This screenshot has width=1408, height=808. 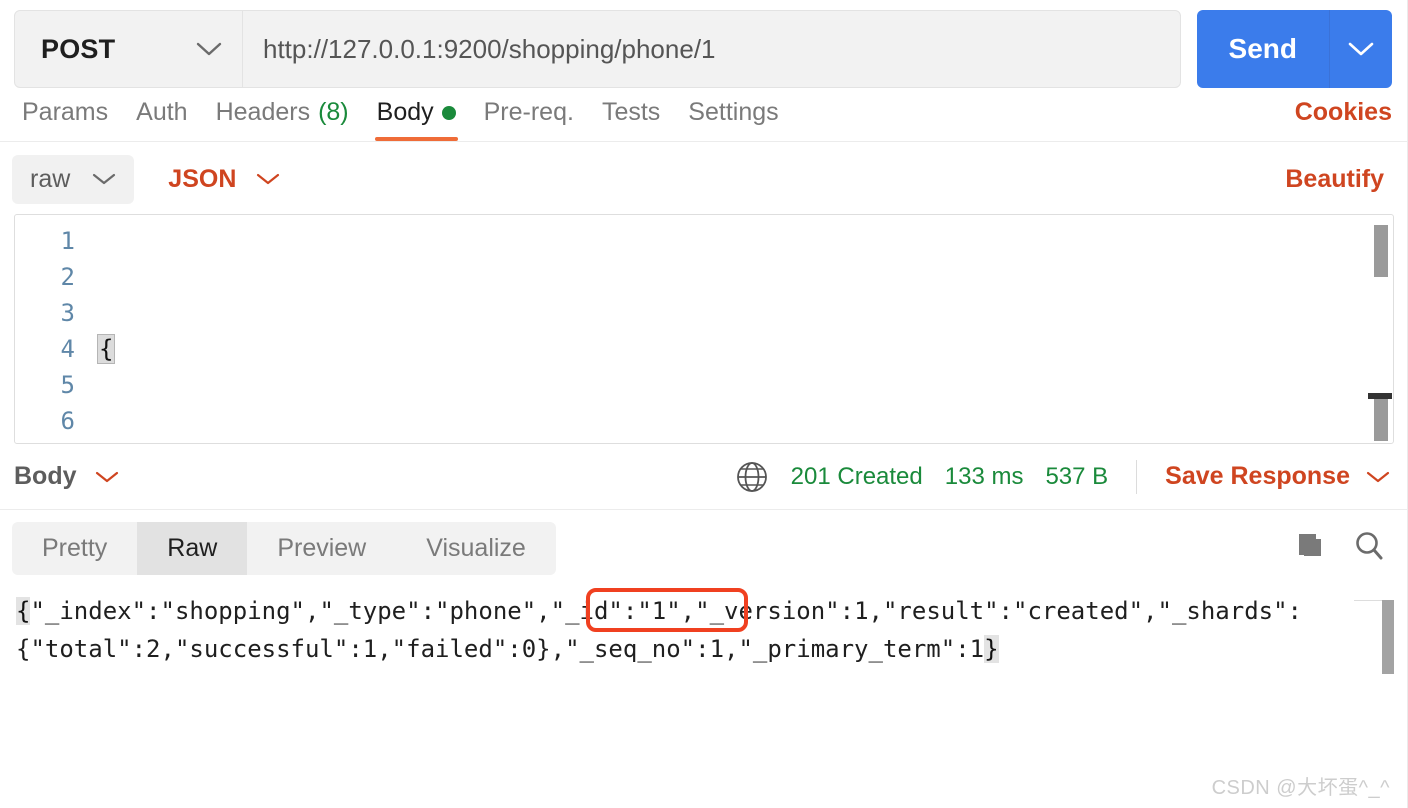 I want to click on url-text: http://127.0.0.1:9200/shopping/phone/1, so click(x=489, y=48).